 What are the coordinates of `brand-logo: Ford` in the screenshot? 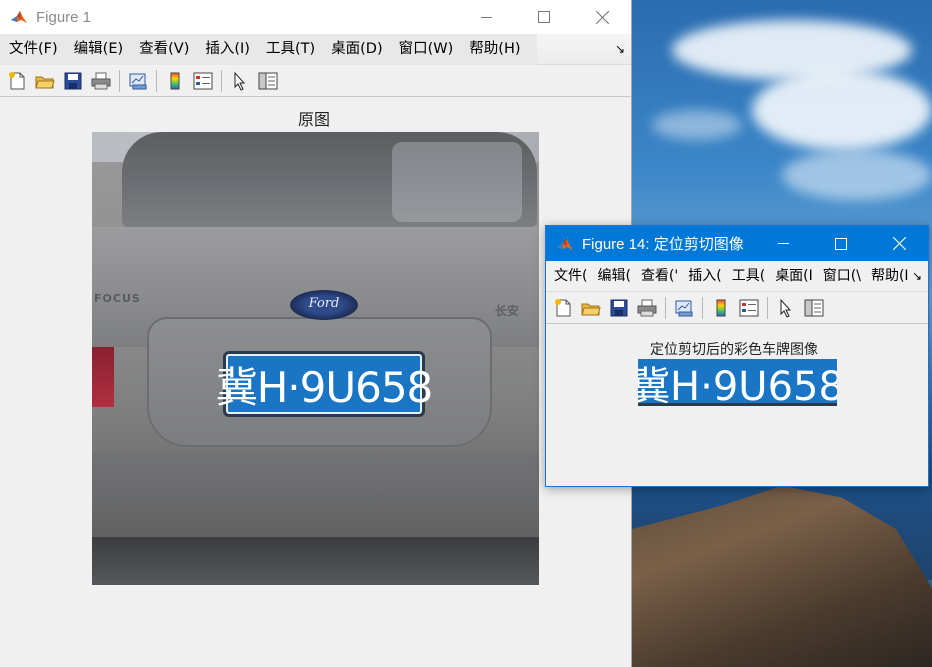 It's located at (324, 305).